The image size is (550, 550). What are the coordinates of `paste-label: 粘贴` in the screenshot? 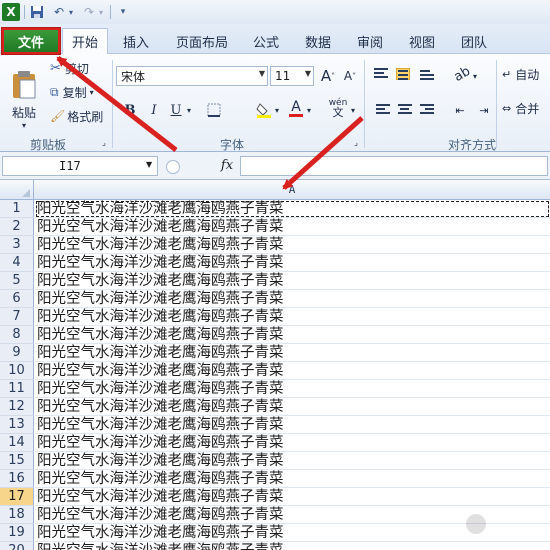 It's located at (23, 113).